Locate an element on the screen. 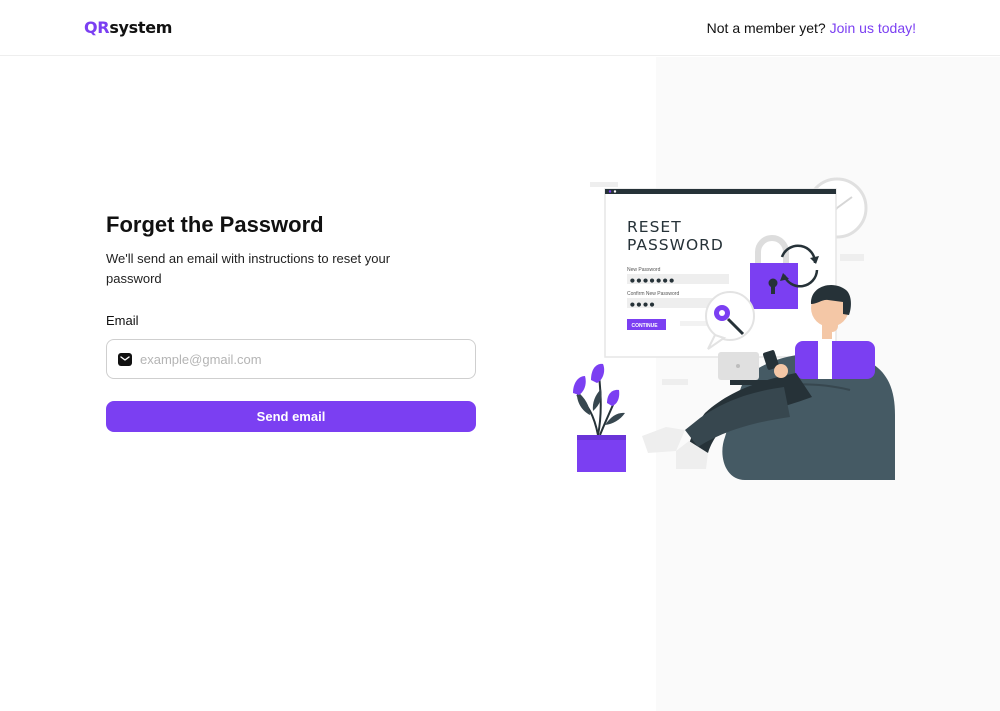 Image resolution: width=1000 pixels, height=711 pixels. logo-accent: QR is located at coordinates (97, 27).